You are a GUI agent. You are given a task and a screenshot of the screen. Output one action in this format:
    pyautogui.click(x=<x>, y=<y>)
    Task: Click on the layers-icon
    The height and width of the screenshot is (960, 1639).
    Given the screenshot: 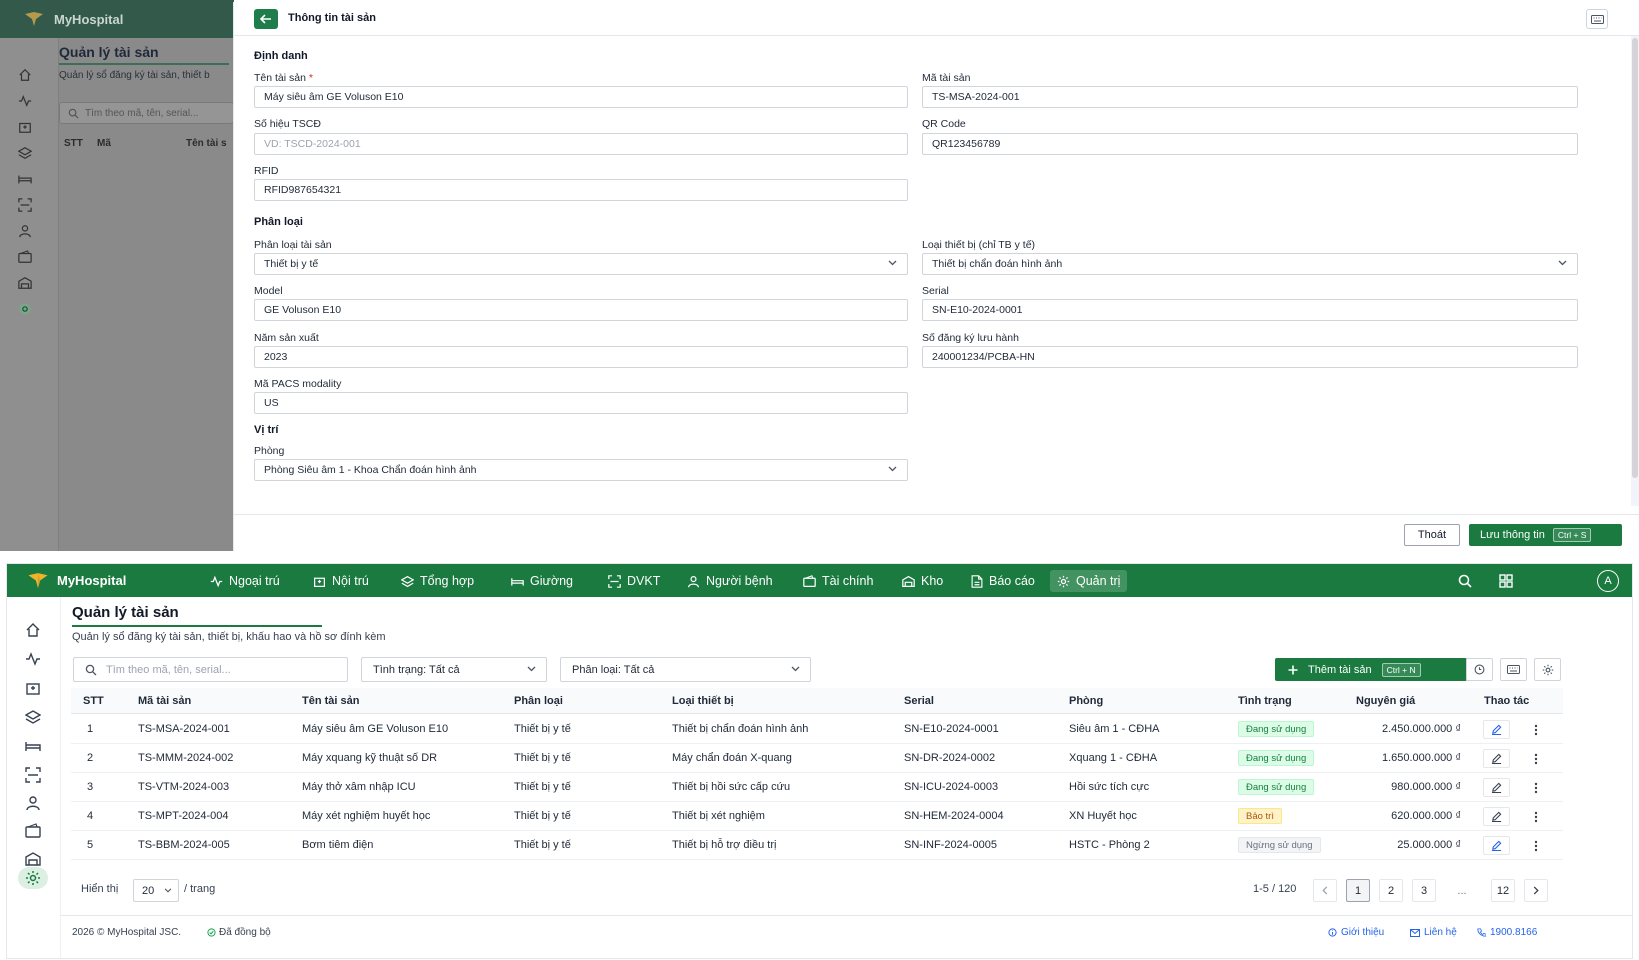 What is the action you would take?
    pyautogui.click(x=33, y=717)
    